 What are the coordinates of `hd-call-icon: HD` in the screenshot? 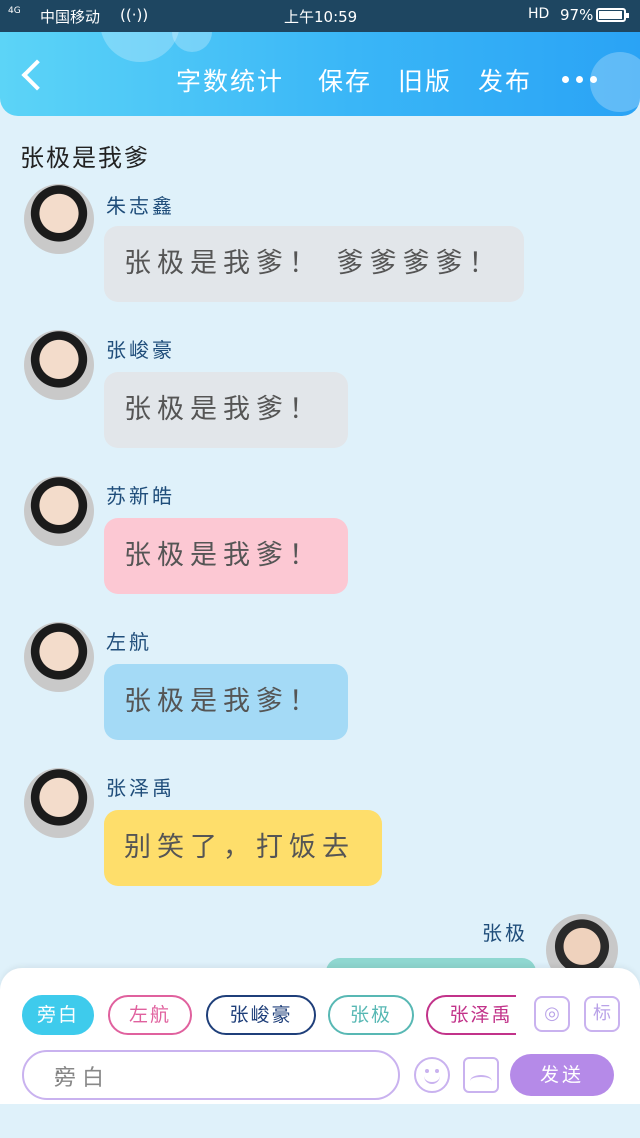 It's located at (539, 14).